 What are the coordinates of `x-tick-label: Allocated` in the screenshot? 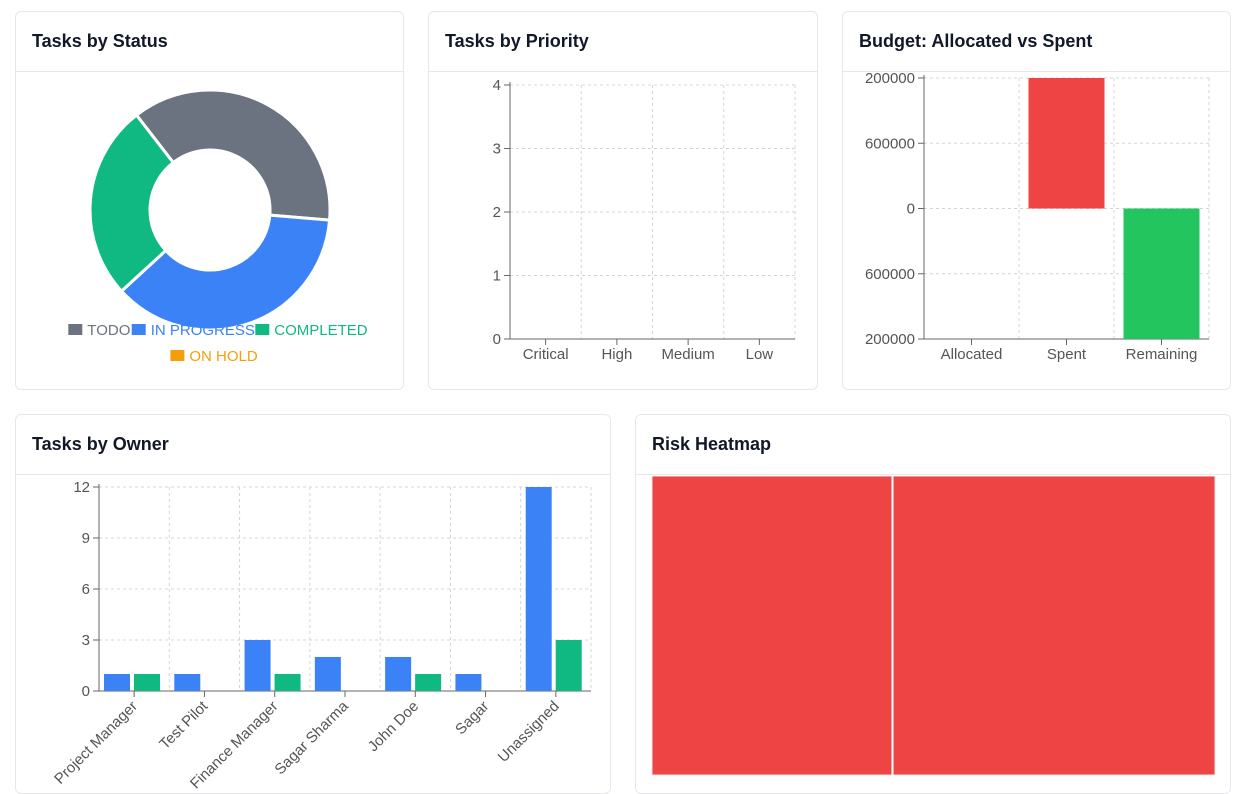 It's located at (972, 354).